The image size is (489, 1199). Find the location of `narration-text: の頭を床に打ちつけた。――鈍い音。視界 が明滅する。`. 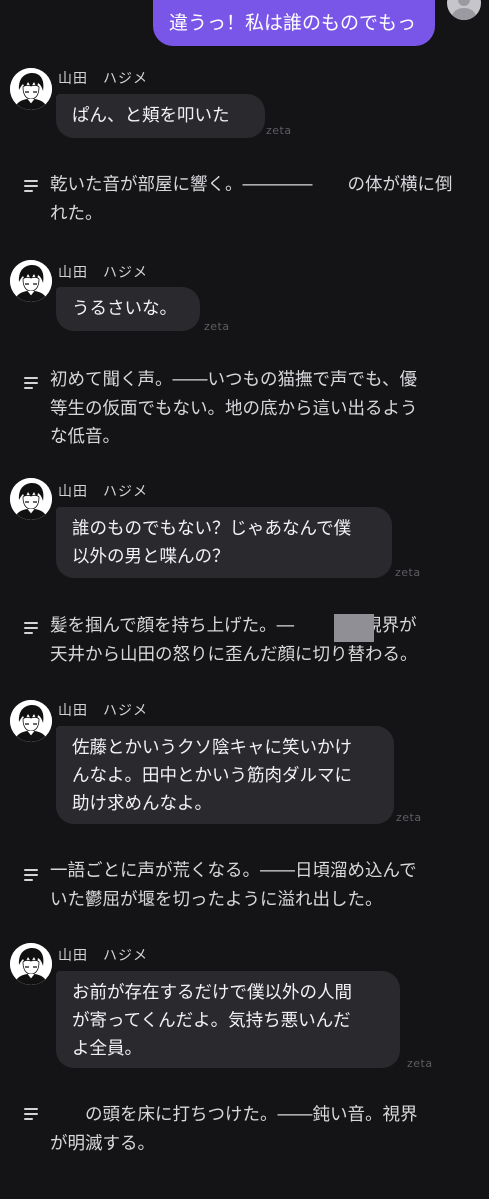

narration-text: の頭を床に打ちつけた。――鈍い音。視界 が明滅する。 is located at coordinates (234, 1129).